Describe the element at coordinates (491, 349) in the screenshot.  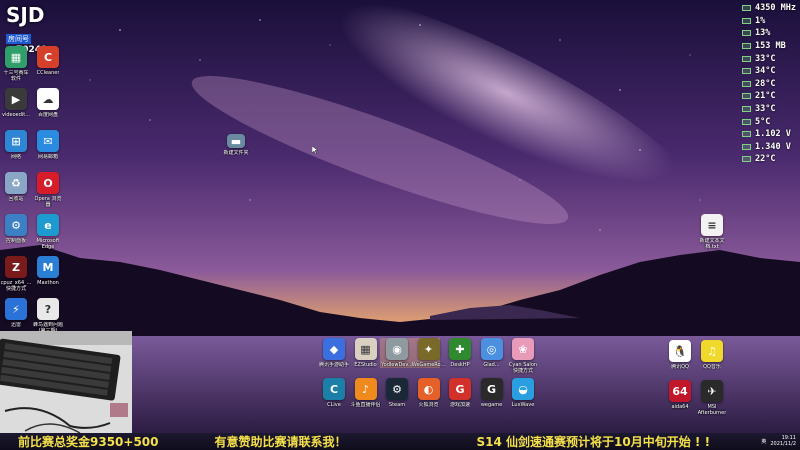
I see `glad-icon: ◎` at that location.